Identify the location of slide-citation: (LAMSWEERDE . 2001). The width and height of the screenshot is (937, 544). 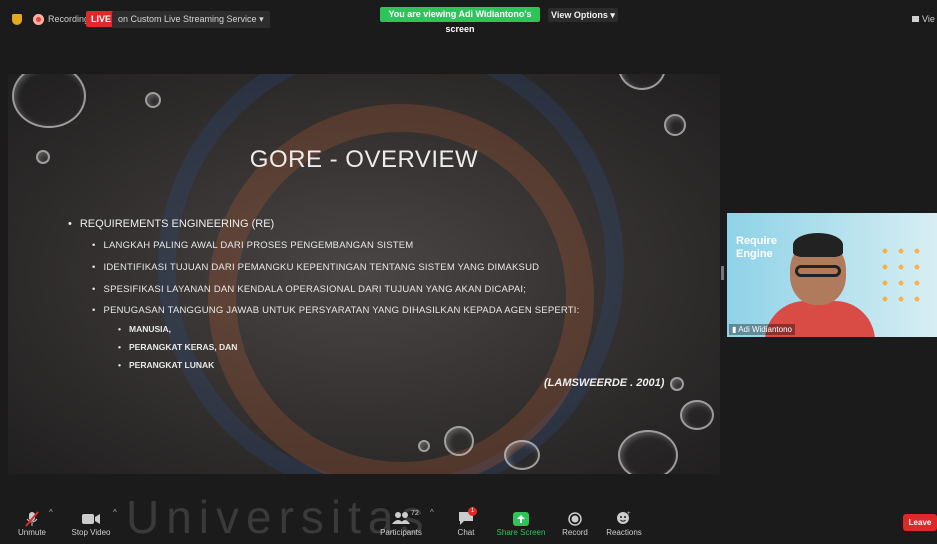
(604, 383).